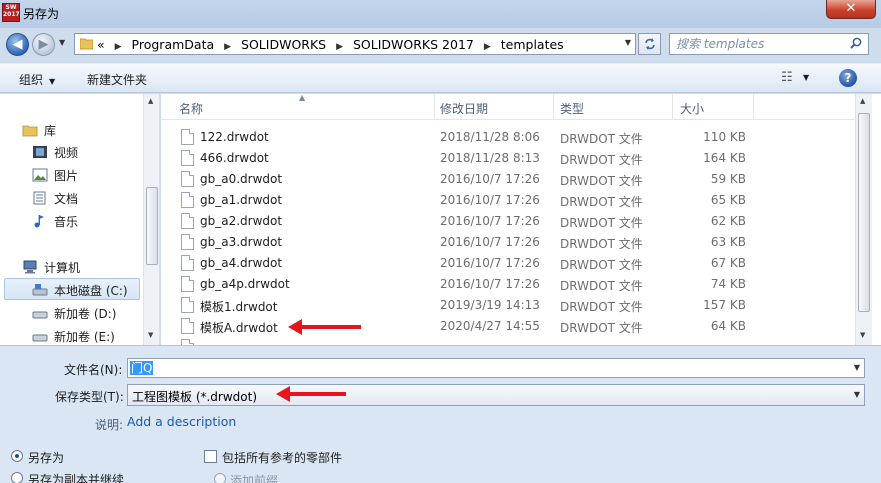  Describe the element at coordinates (85, 314) in the screenshot. I see `sidebar-item-label: 新加卷 (D:)` at that location.